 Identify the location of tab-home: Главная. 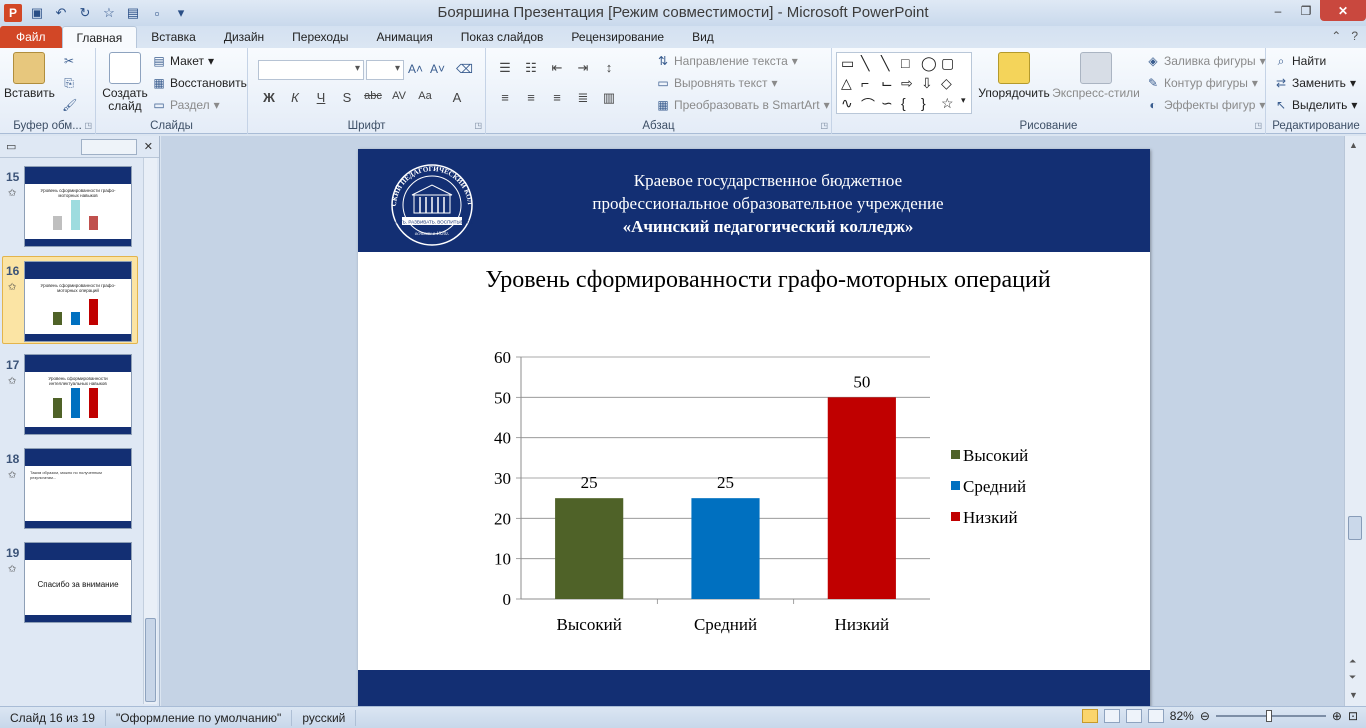
(99, 37).